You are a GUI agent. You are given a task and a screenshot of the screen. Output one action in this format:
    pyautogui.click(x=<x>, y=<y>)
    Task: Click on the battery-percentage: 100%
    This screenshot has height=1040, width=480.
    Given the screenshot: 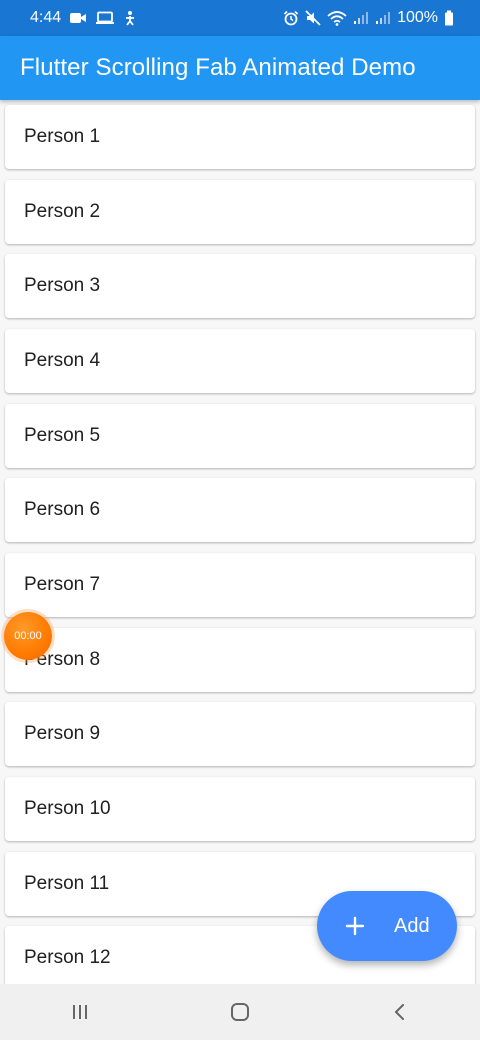 What is the action you would take?
    pyautogui.click(x=417, y=17)
    